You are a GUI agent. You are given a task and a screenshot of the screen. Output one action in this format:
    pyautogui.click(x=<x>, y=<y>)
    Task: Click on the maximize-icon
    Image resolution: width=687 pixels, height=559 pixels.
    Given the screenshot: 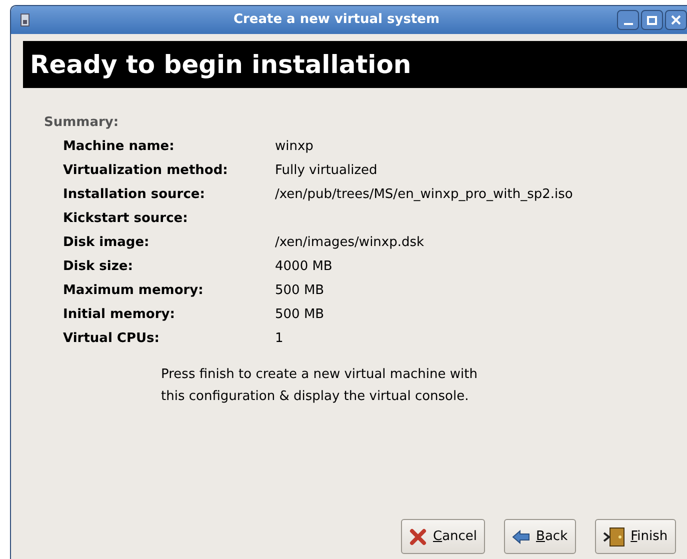 What is the action you would take?
    pyautogui.click(x=652, y=20)
    